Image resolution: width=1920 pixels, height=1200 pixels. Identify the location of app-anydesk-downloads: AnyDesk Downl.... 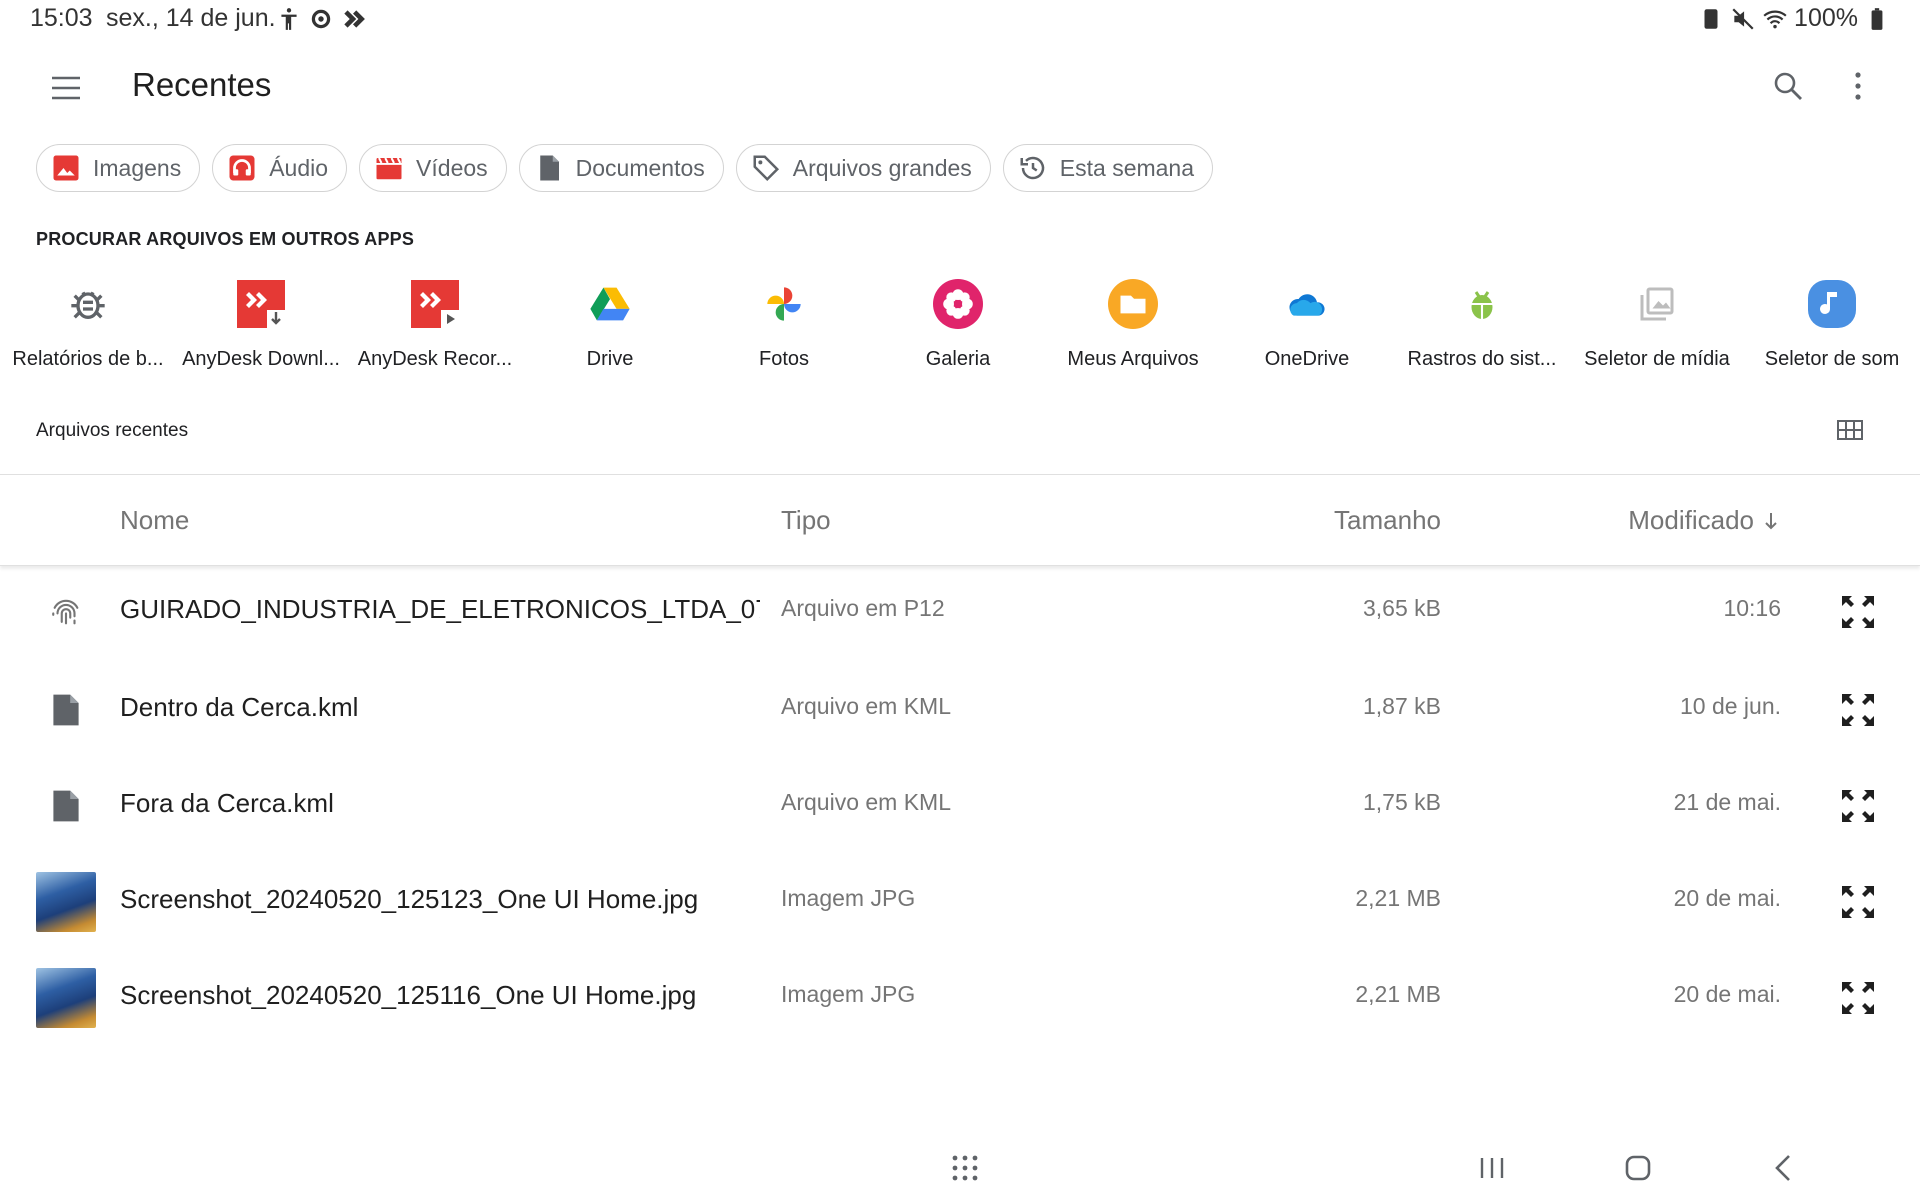
(261, 324).